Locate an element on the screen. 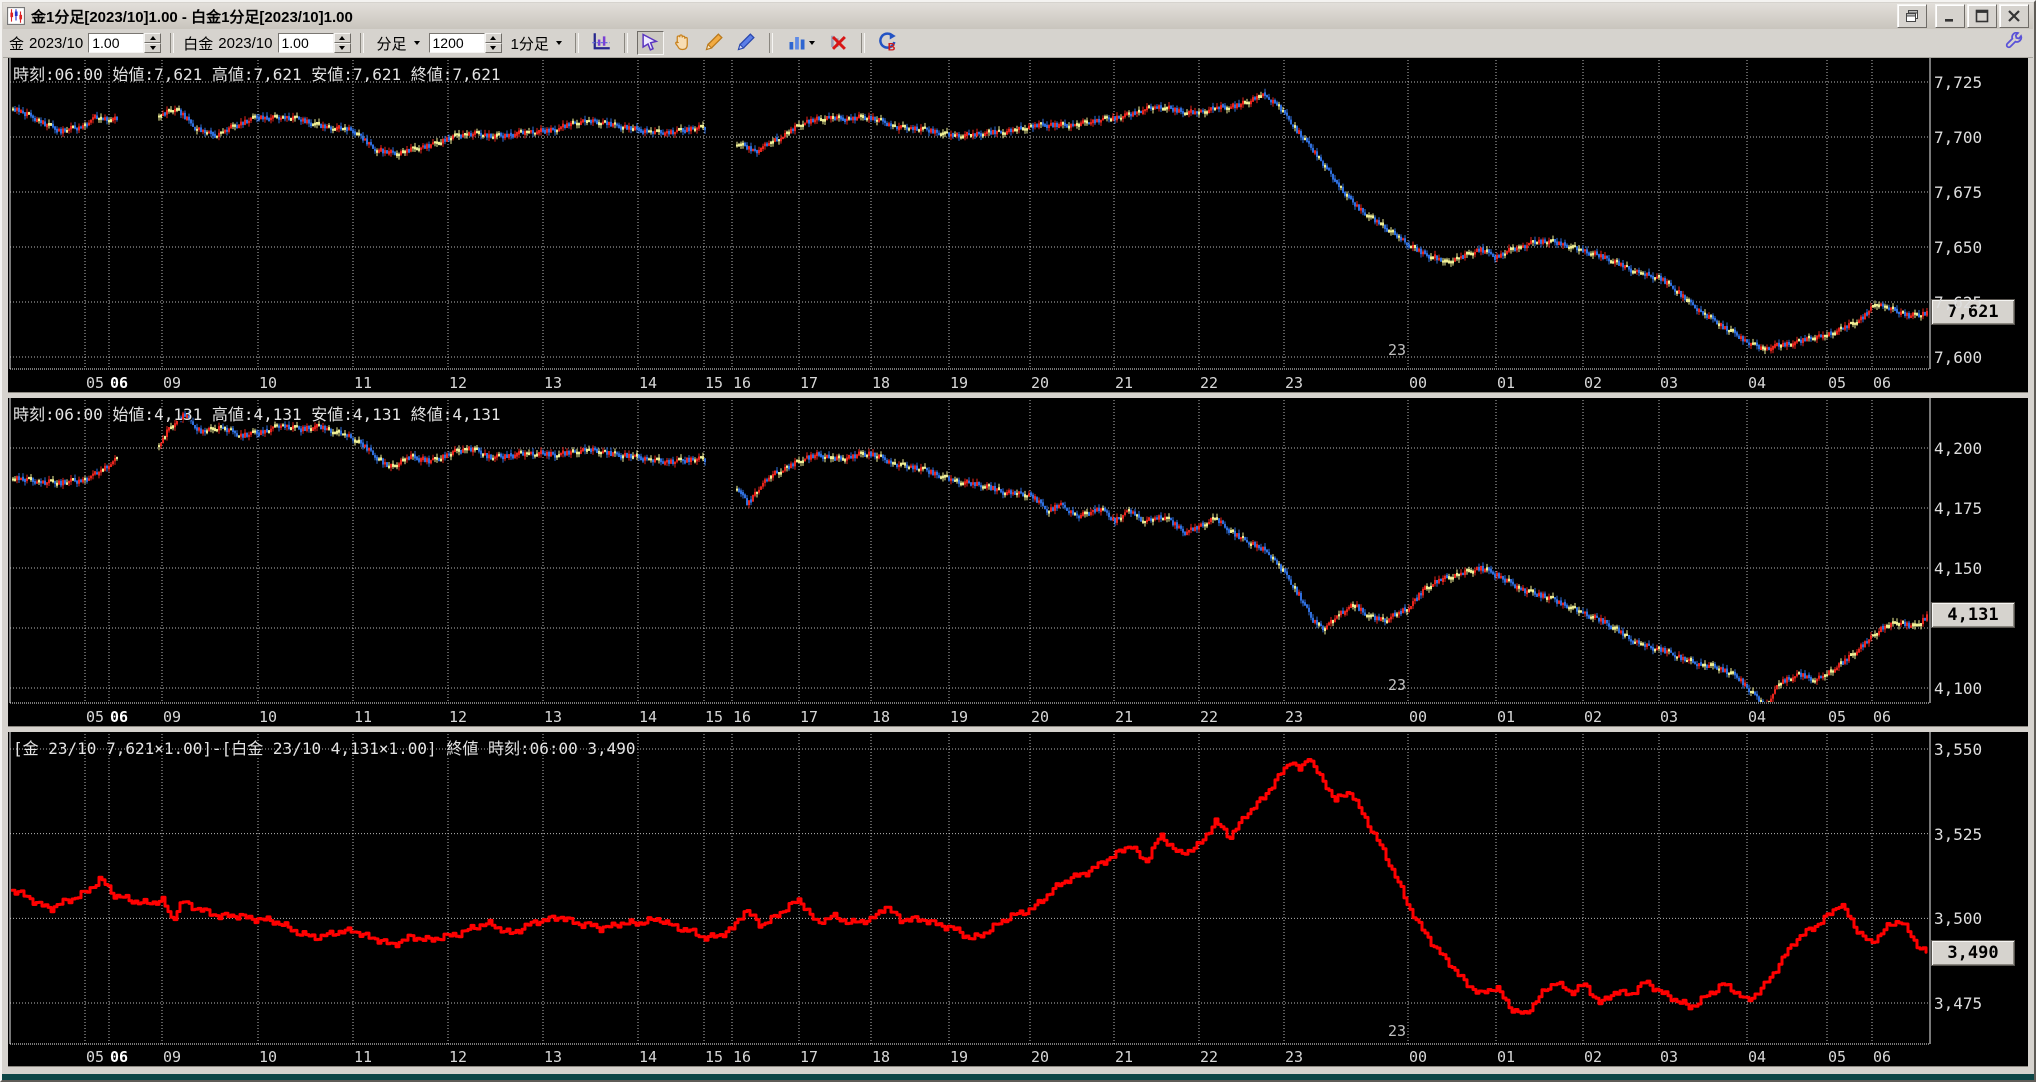 Image resolution: width=2036 pixels, height=1082 pixels. gold-multiplier-spinner is located at coordinates (125, 43).